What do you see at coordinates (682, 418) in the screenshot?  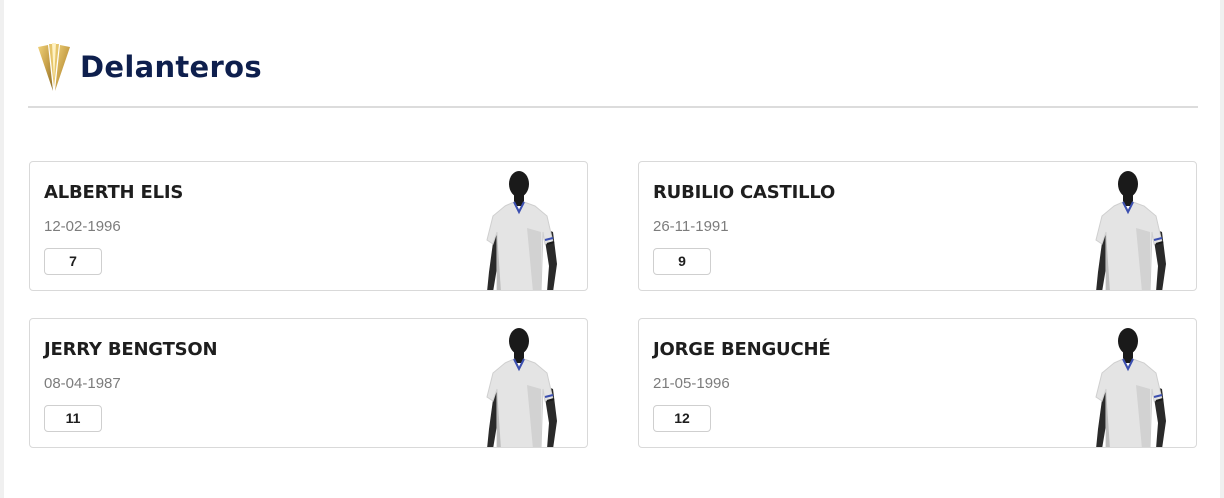 I see `player-number-badge: 12` at bounding box center [682, 418].